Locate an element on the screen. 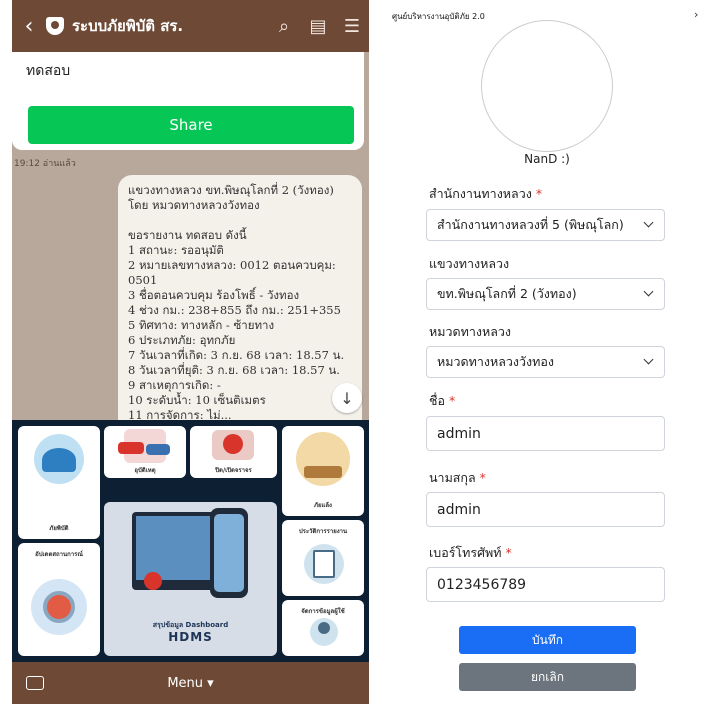 The width and height of the screenshot is (702, 704). menu-tile-report-history: ประวัติการรายงาน is located at coordinates (323, 558).